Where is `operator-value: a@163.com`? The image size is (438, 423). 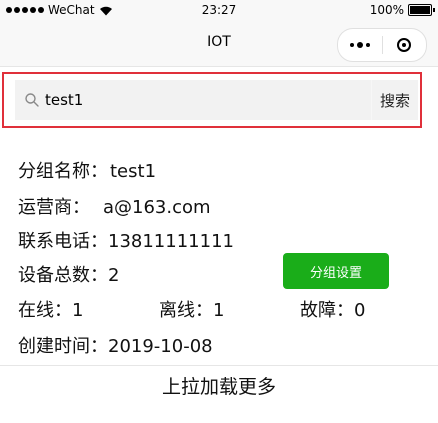 operator-value: a@163.com is located at coordinates (157, 207).